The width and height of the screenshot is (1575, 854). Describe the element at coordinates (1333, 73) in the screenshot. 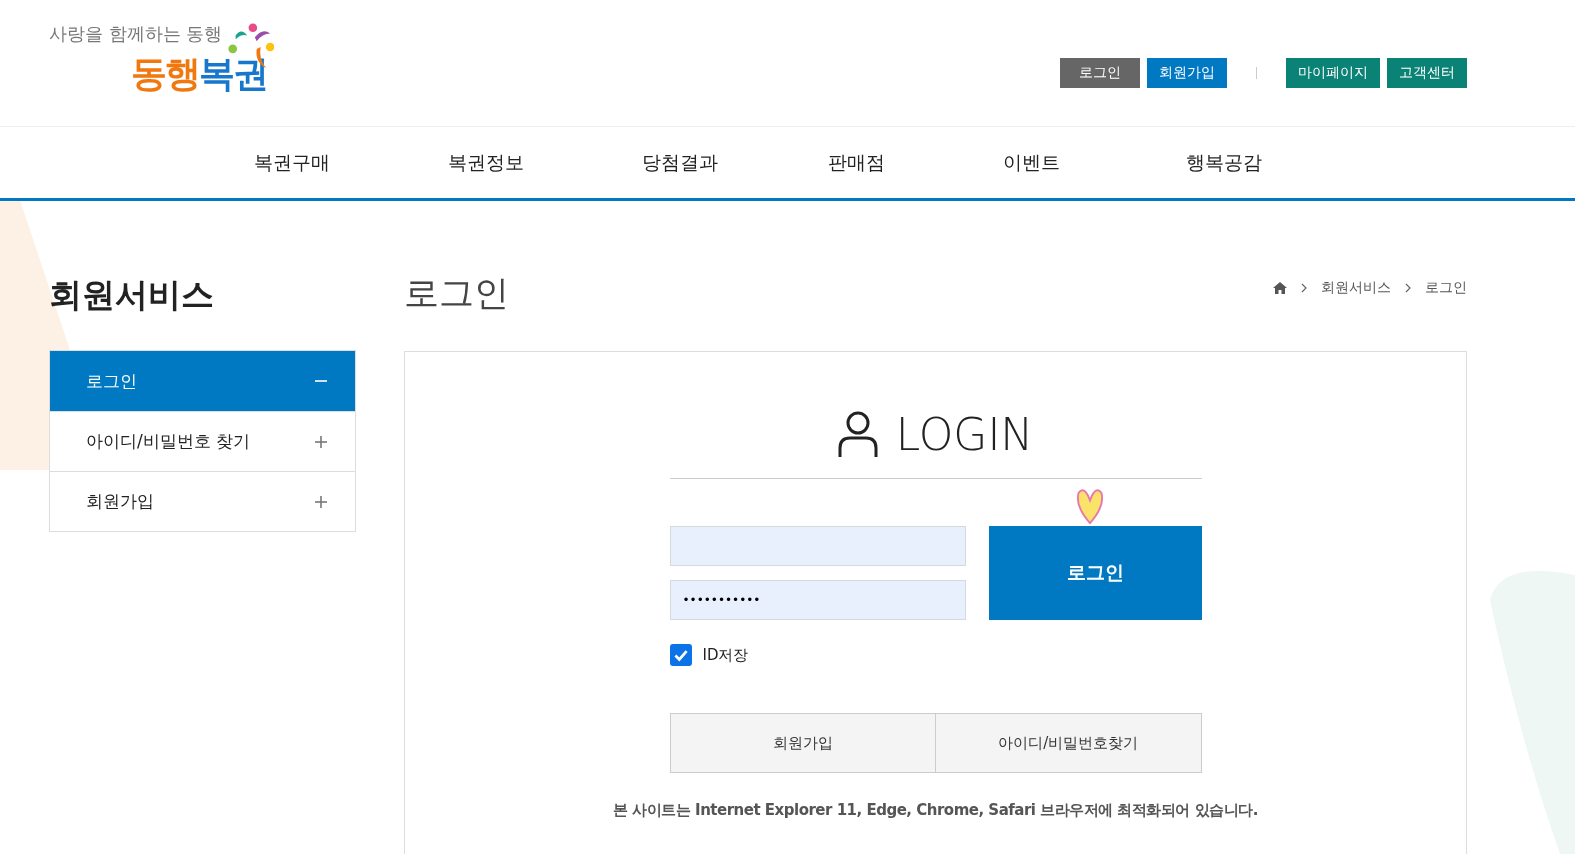

I see `header-link: 마이페이지` at that location.